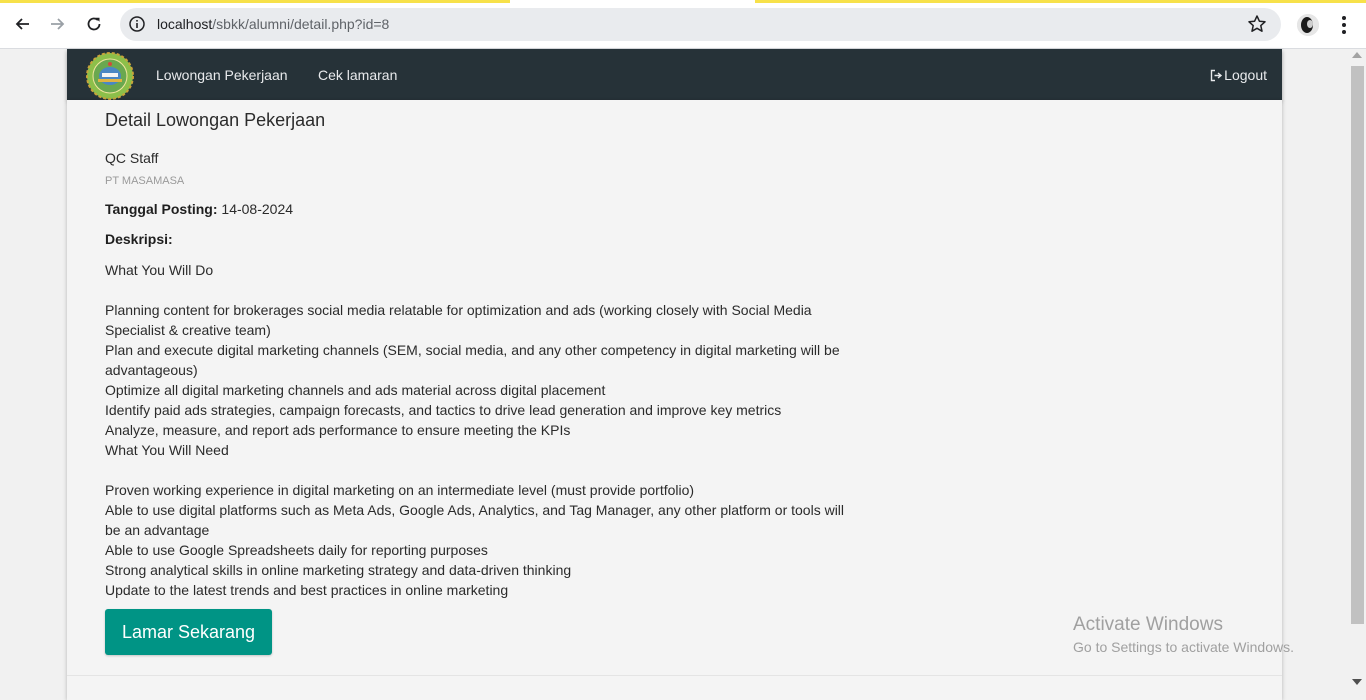  Describe the element at coordinates (357, 75) in the screenshot. I see `nav-link-cek-lamaran: Cek lamaran` at that location.